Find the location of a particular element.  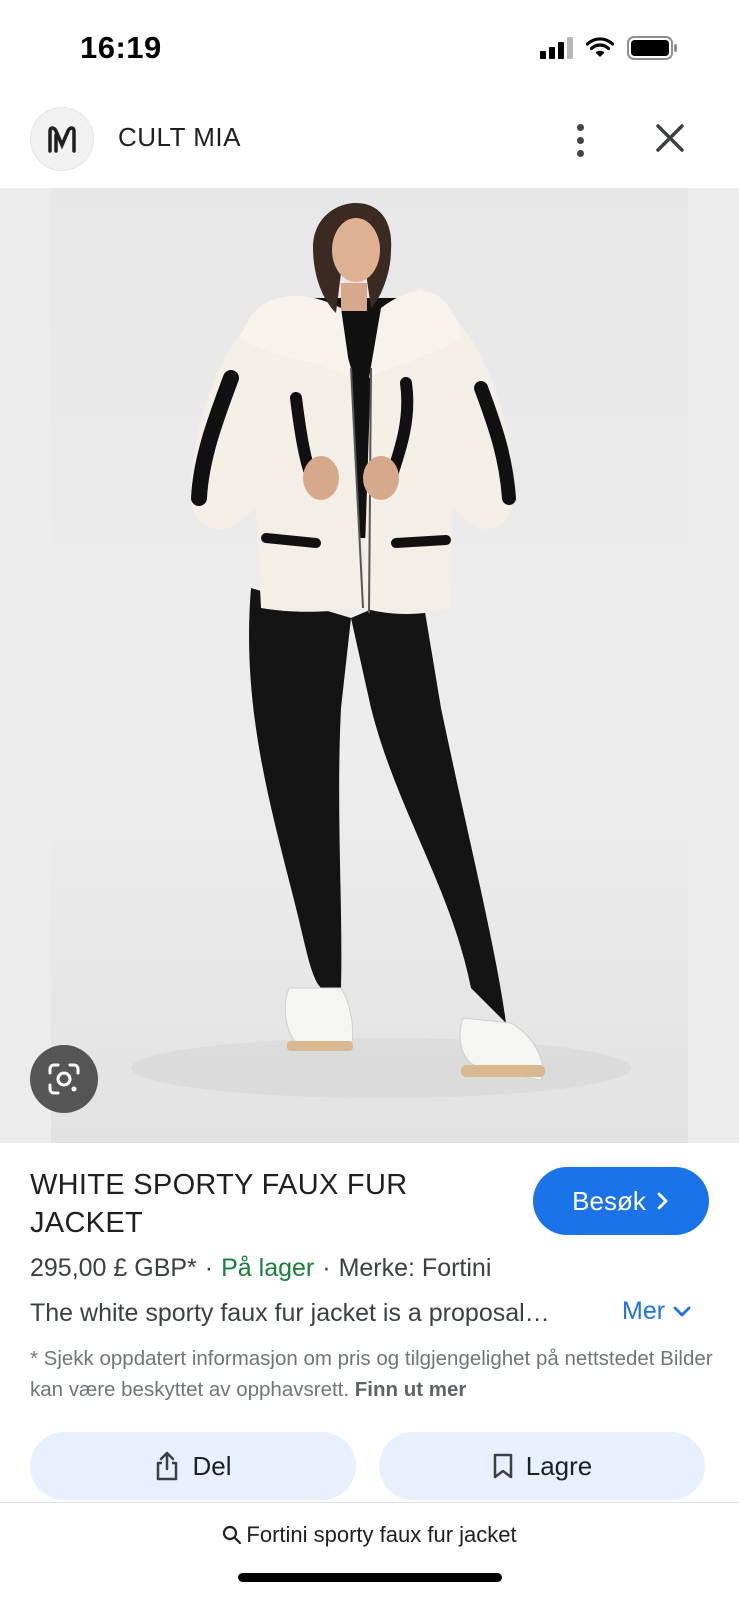

google-lens-icon is located at coordinates (64, 1079).